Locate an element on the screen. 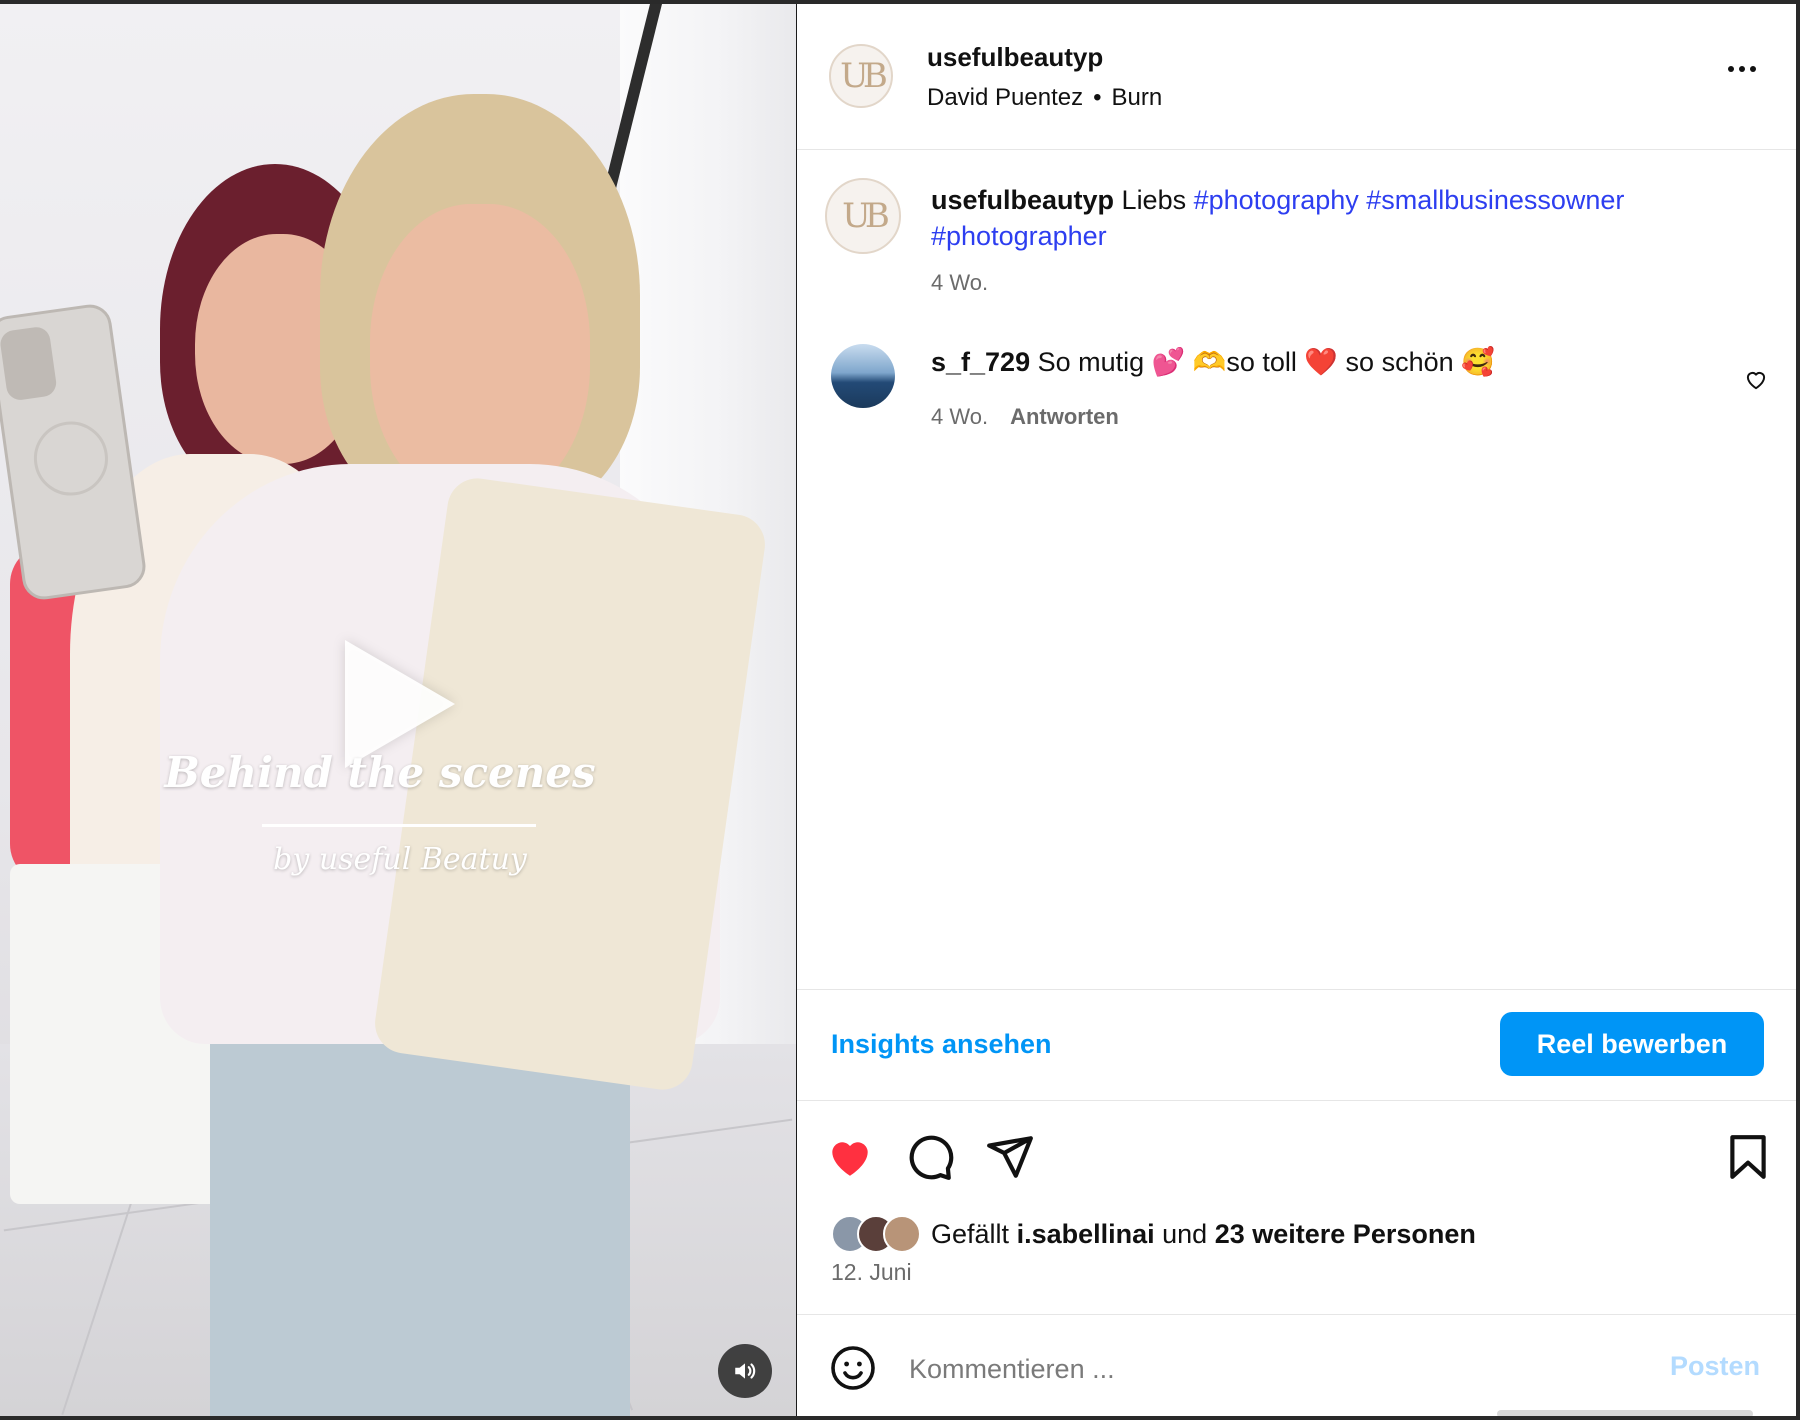 The width and height of the screenshot is (1800, 1420). comment-meta: 4 Wo. Antworten is located at coordinates (1025, 417).